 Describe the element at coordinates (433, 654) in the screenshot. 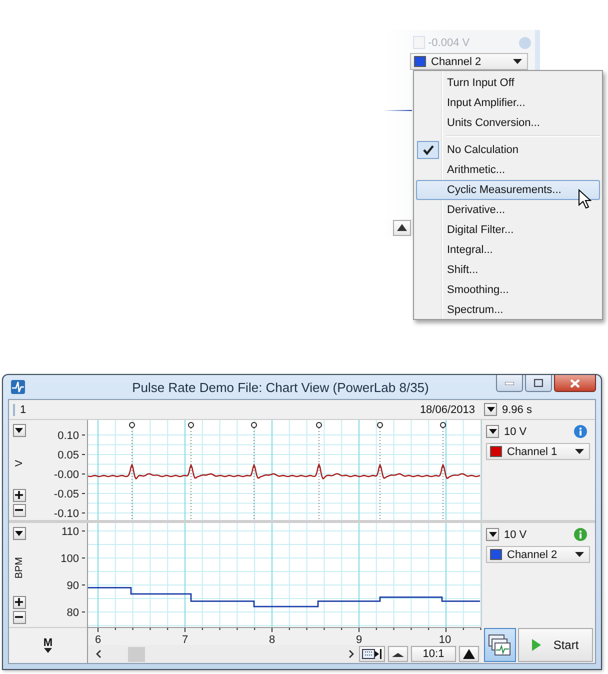

I see `zoom-ratio-label: 10:1` at that location.